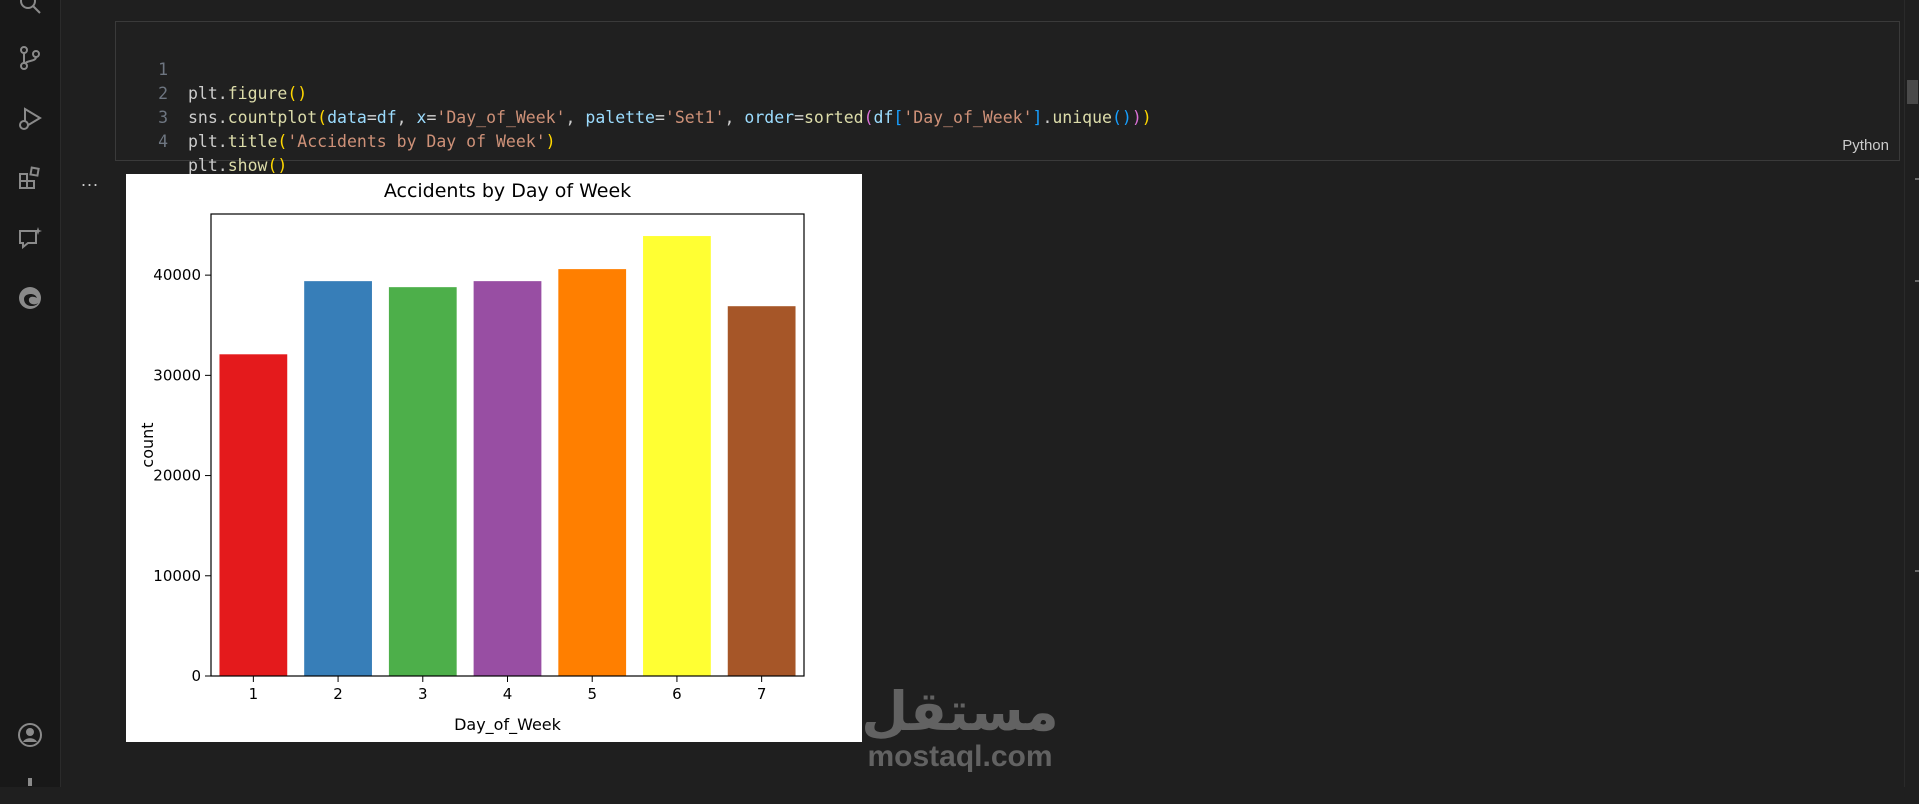 The height and width of the screenshot is (804, 1919). Describe the element at coordinates (163, 141) in the screenshot. I see `line-number: 4` at that location.